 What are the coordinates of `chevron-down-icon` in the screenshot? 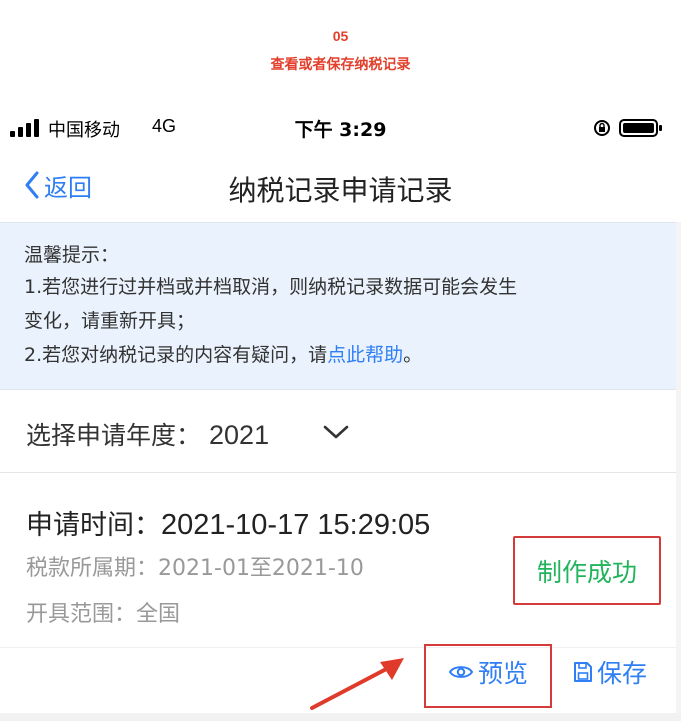 It's located at (336, 434).